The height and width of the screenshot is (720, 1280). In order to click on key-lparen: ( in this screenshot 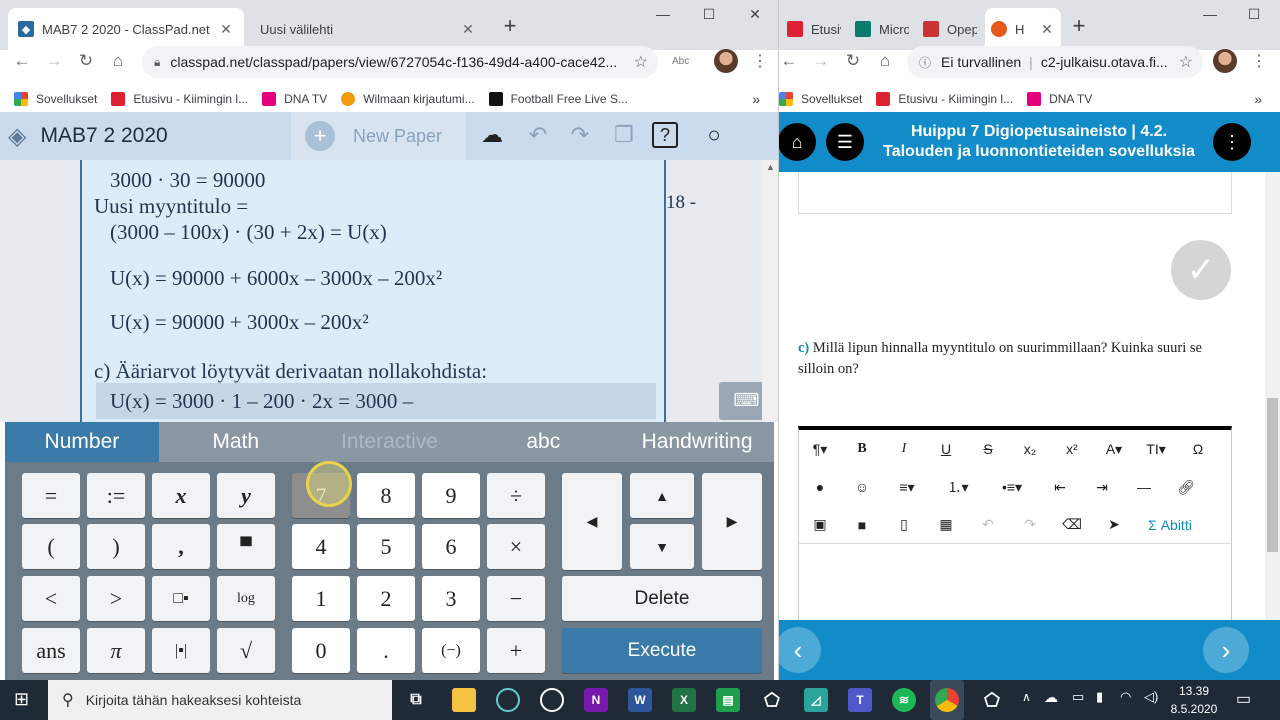, I will do `click(51, 546)`.